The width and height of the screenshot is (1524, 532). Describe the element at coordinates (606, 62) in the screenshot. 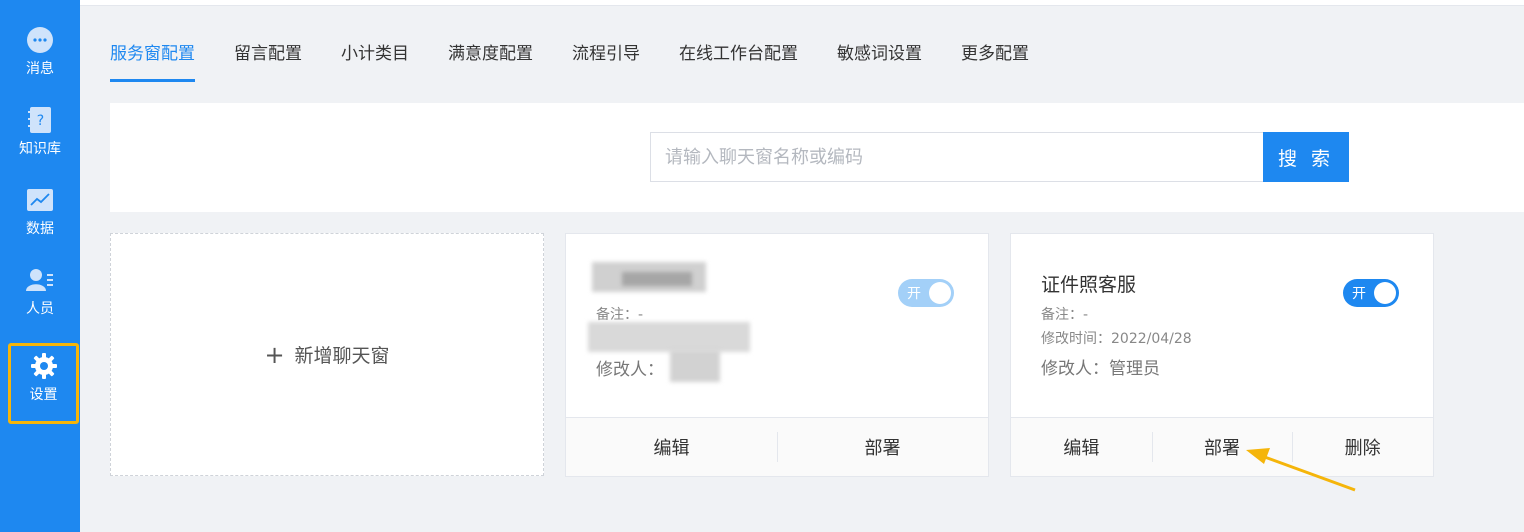

I see `tab-flow-guide: 流程引导` at that location.